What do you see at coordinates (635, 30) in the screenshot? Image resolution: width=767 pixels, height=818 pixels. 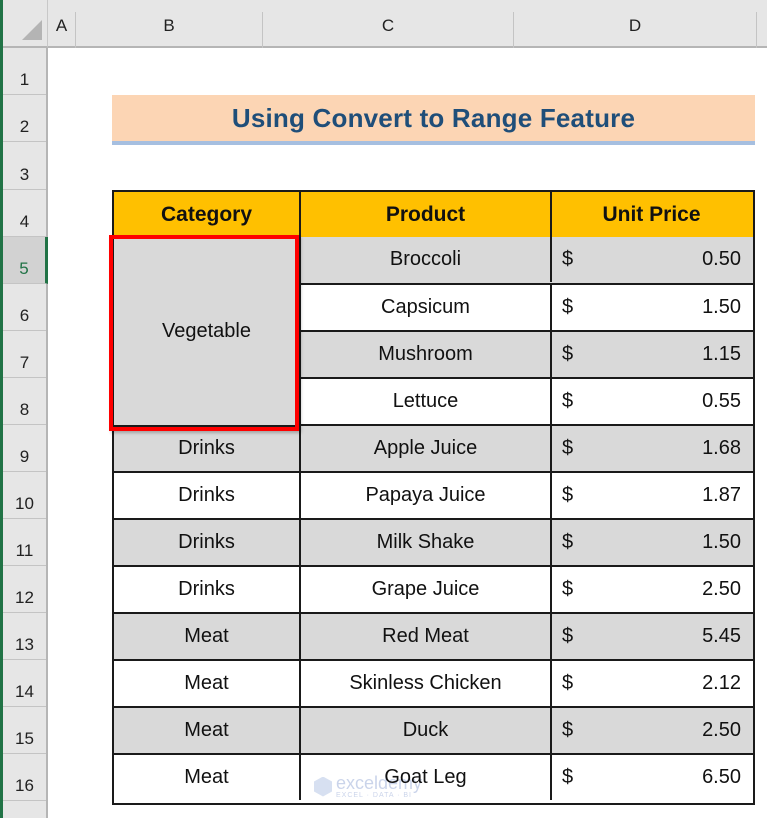 I see `column-header-d: D` at bounding box center [635, 30].